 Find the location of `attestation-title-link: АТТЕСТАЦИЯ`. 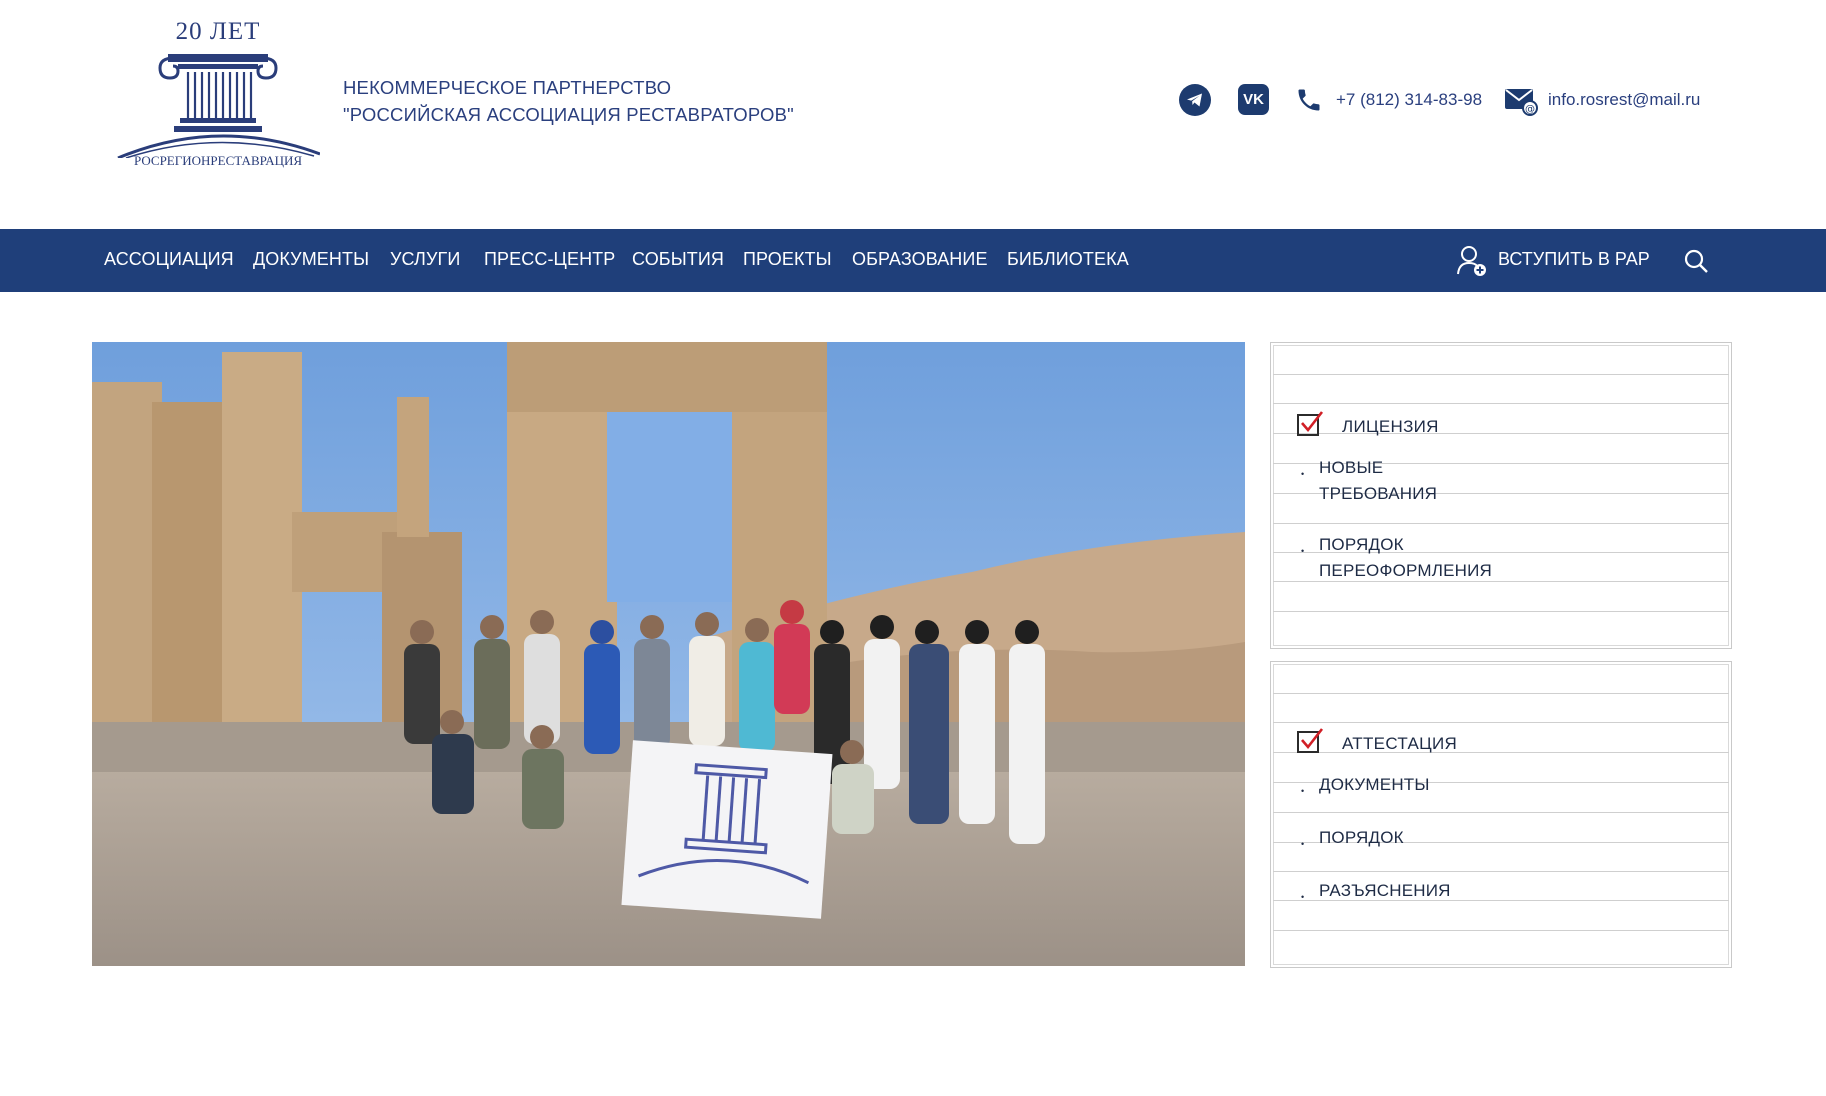

attestation-title-link: АТТЕСТАЦИЯ is located at coordinates (1376, 741).